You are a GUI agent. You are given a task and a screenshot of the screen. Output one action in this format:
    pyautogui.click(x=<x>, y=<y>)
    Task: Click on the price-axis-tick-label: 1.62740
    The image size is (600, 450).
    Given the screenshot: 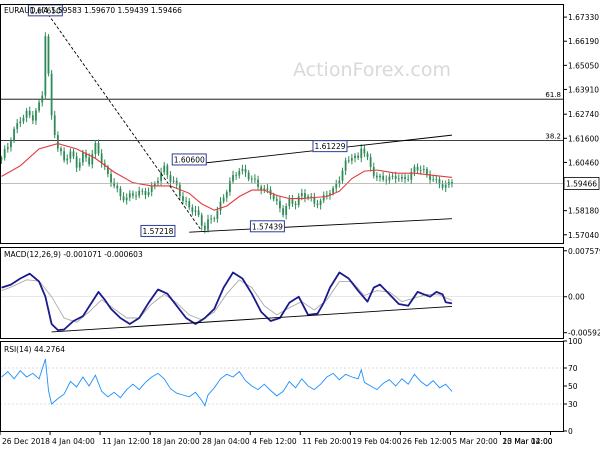 What is the action you would take?
    pyautogui.click(x=583, y=114)
    